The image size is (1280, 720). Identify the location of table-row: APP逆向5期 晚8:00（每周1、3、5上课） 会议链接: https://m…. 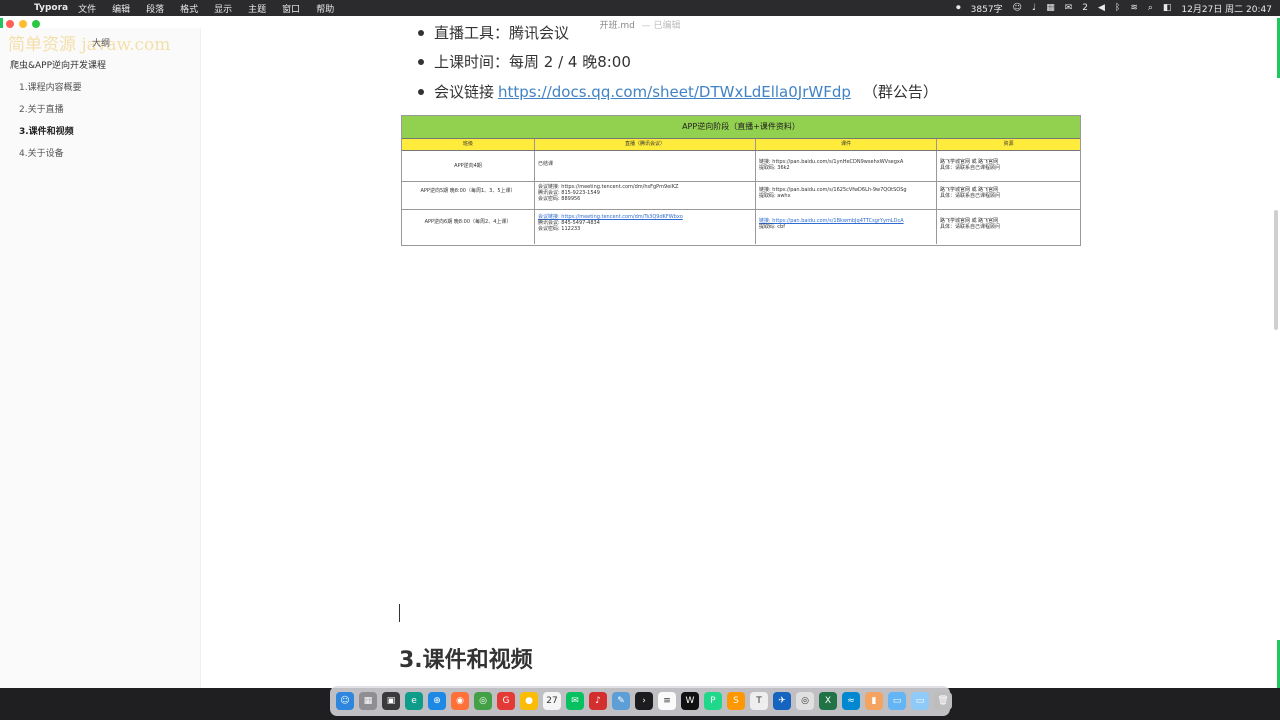
(741, 196).